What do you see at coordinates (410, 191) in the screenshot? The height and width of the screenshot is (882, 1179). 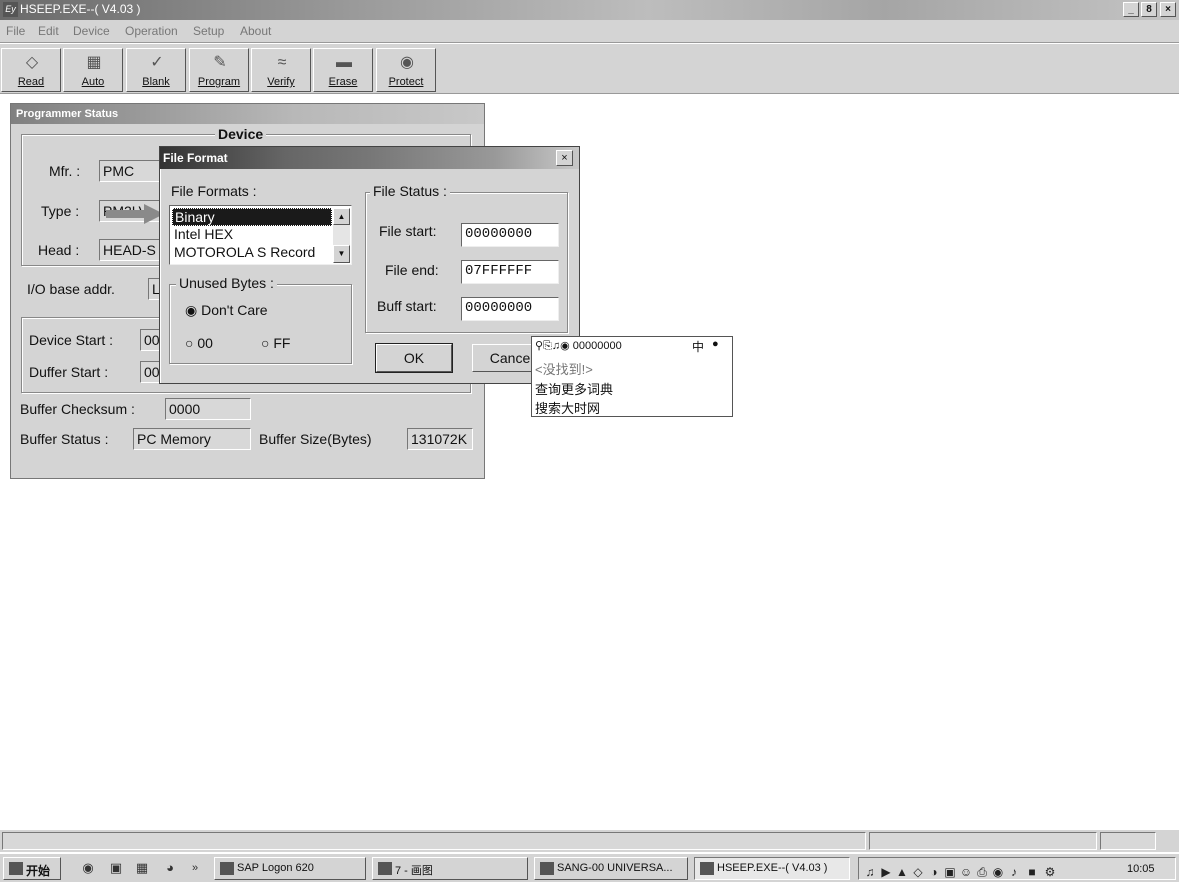 I see `file-status-label: File Status :` at bounding box center [410, 191].